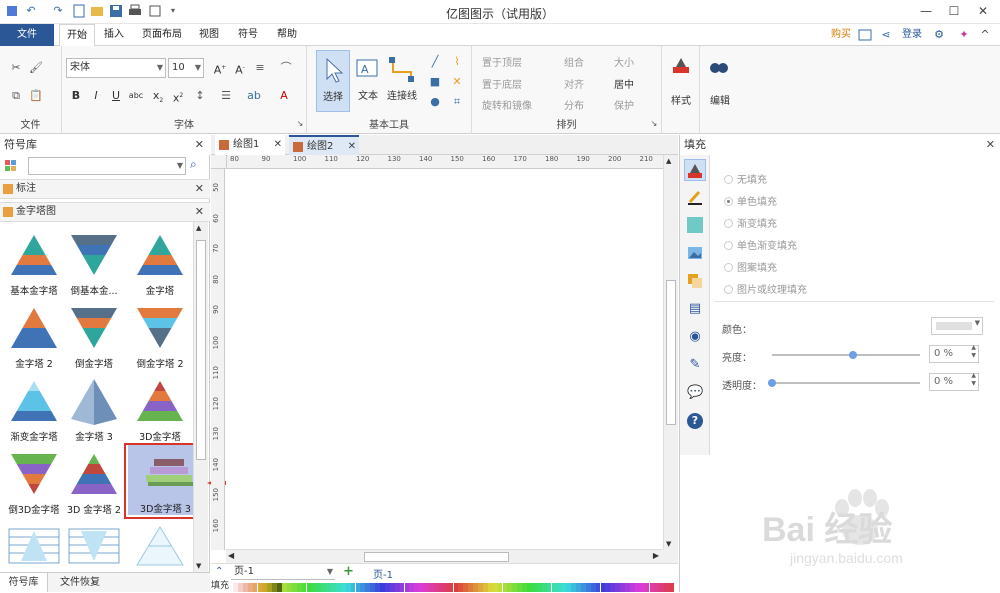 This screenshot has width=1000, height=593. I want to click on superscript-button: x2, so click(178, 96).